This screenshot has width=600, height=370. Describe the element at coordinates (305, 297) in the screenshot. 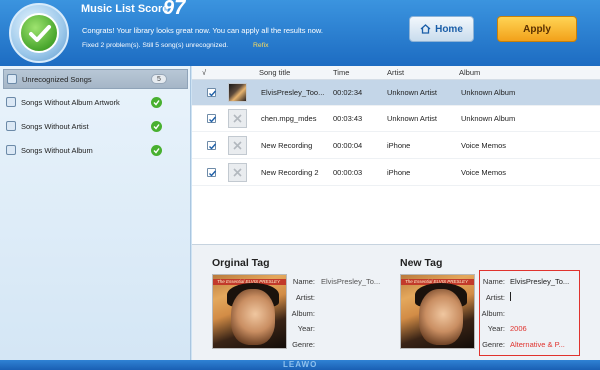

I see `original-artist-label: Artist:` at that location.